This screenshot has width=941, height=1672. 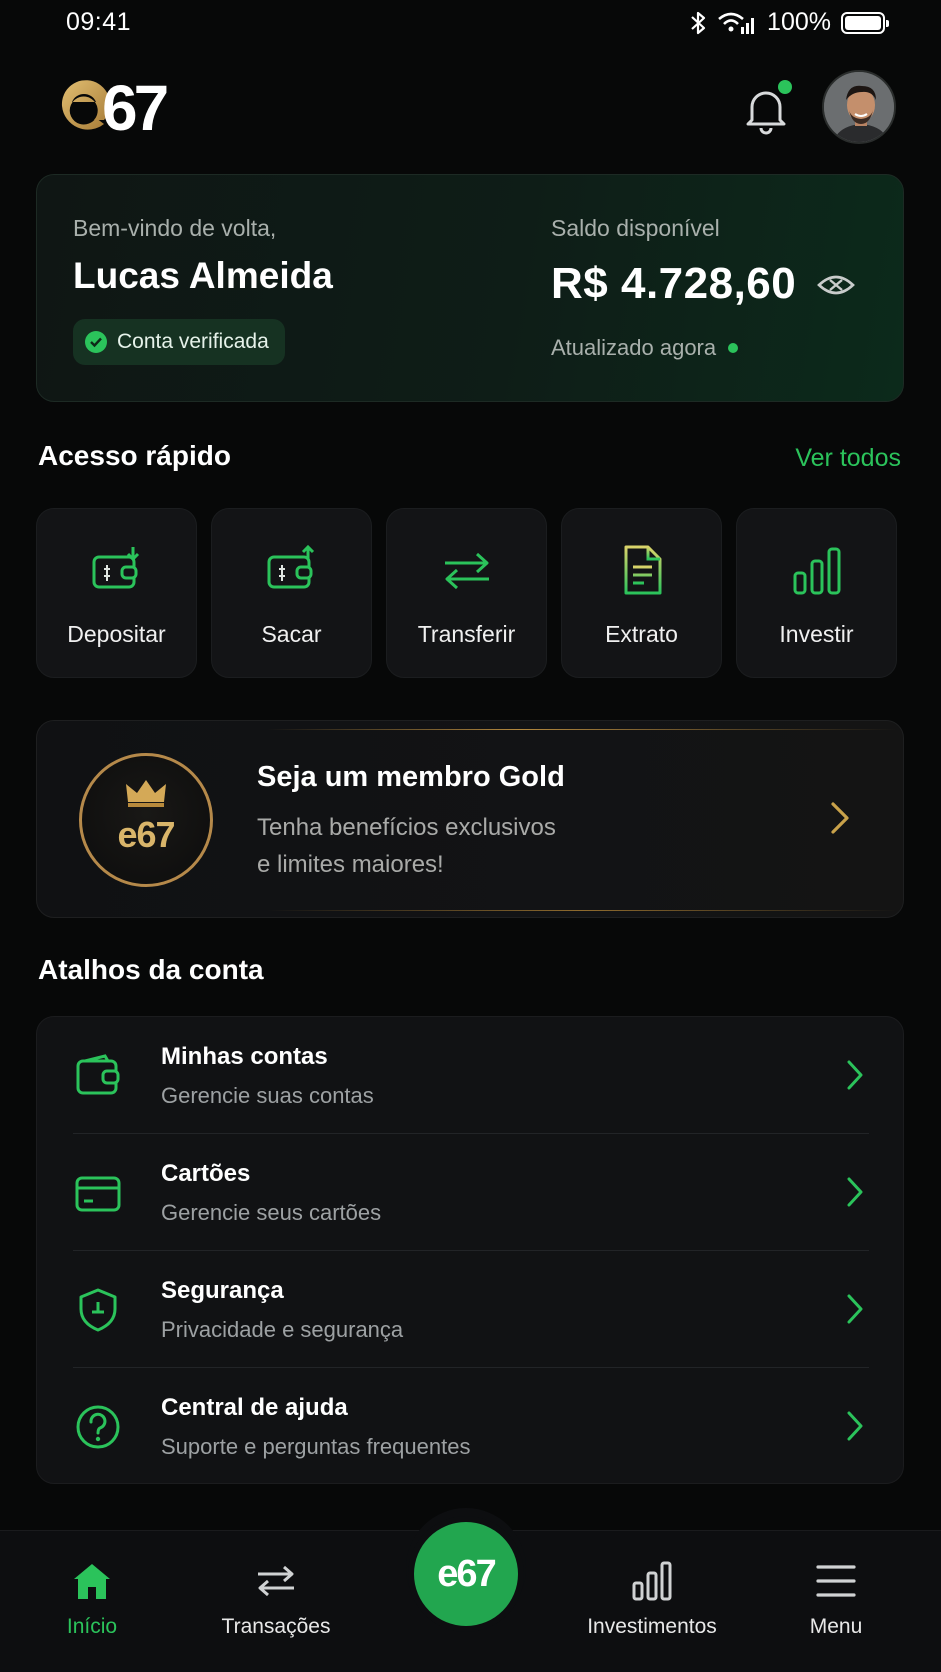 I want to click on balance-amount: R$ 4.728,60, so click(x=674, y=283).